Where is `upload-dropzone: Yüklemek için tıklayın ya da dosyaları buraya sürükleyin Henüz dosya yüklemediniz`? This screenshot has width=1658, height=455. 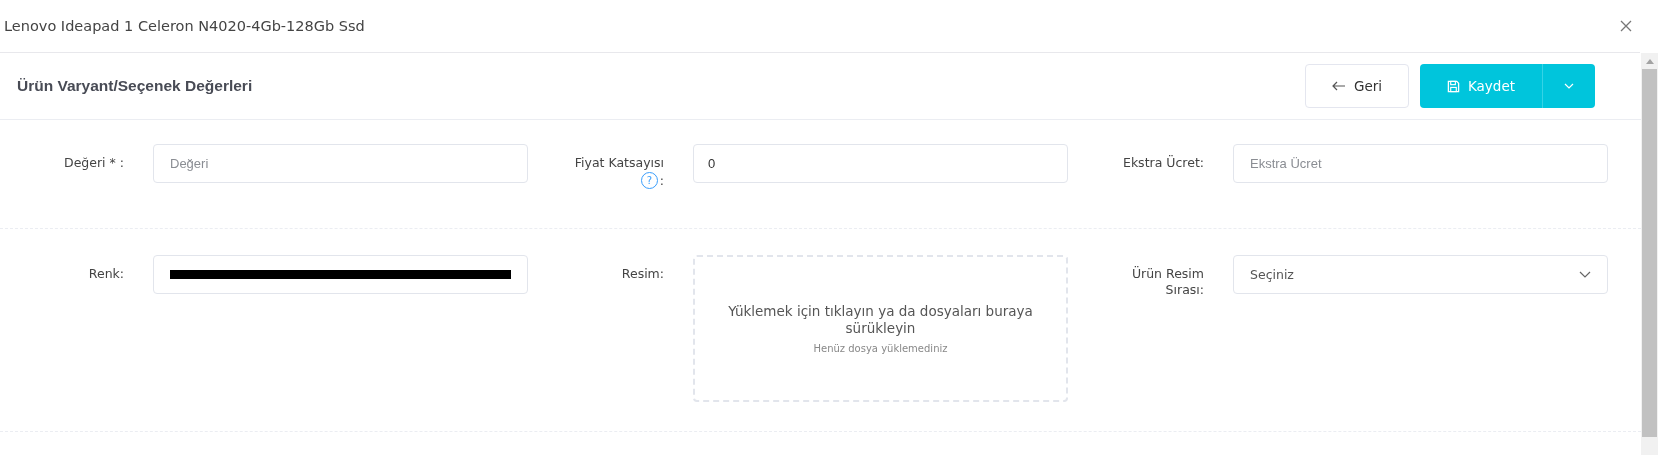 upload-dropzone: Yüklemek için tıklayın ya da dosyaları buraya sürükleyin Henüz dosya yüklemediniz is located at coordinates (880, 328).